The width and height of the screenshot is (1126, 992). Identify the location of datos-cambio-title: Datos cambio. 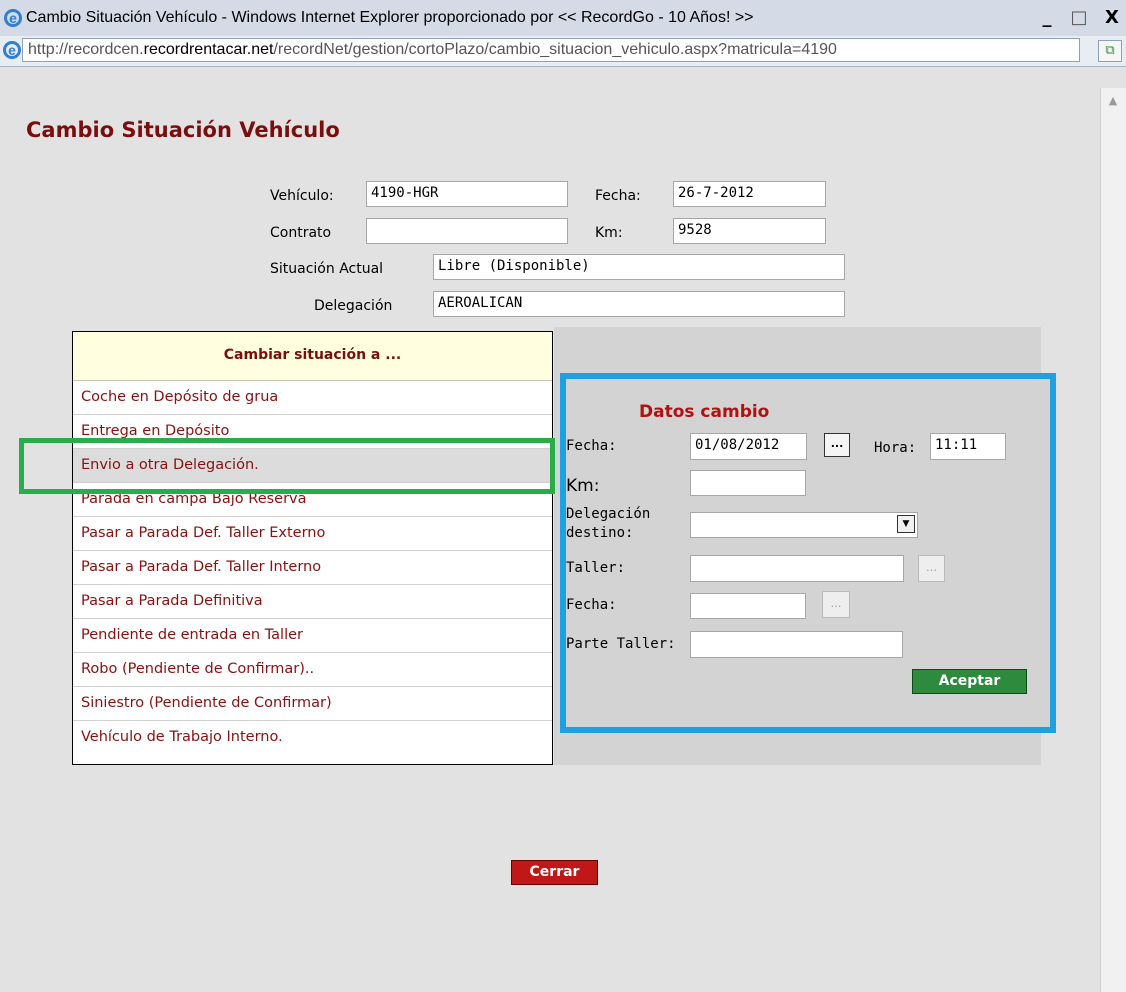
(704, 412).